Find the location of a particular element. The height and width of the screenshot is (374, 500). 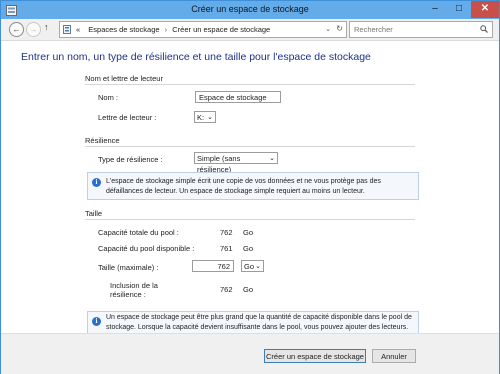

section-title-size: Taille is located at coordinates (94, 213).